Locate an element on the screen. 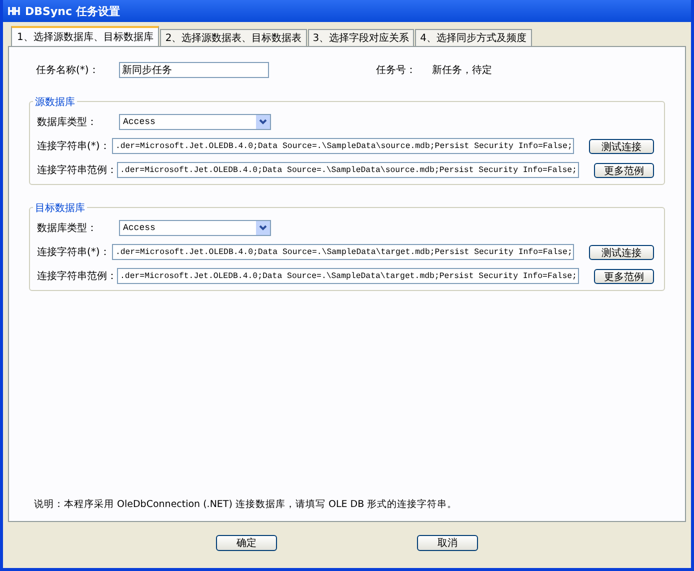 Image resolution: width=694 pixels, height=571 pixels. task-name-field: 新同步任务 is located at coordinates (194, 70).